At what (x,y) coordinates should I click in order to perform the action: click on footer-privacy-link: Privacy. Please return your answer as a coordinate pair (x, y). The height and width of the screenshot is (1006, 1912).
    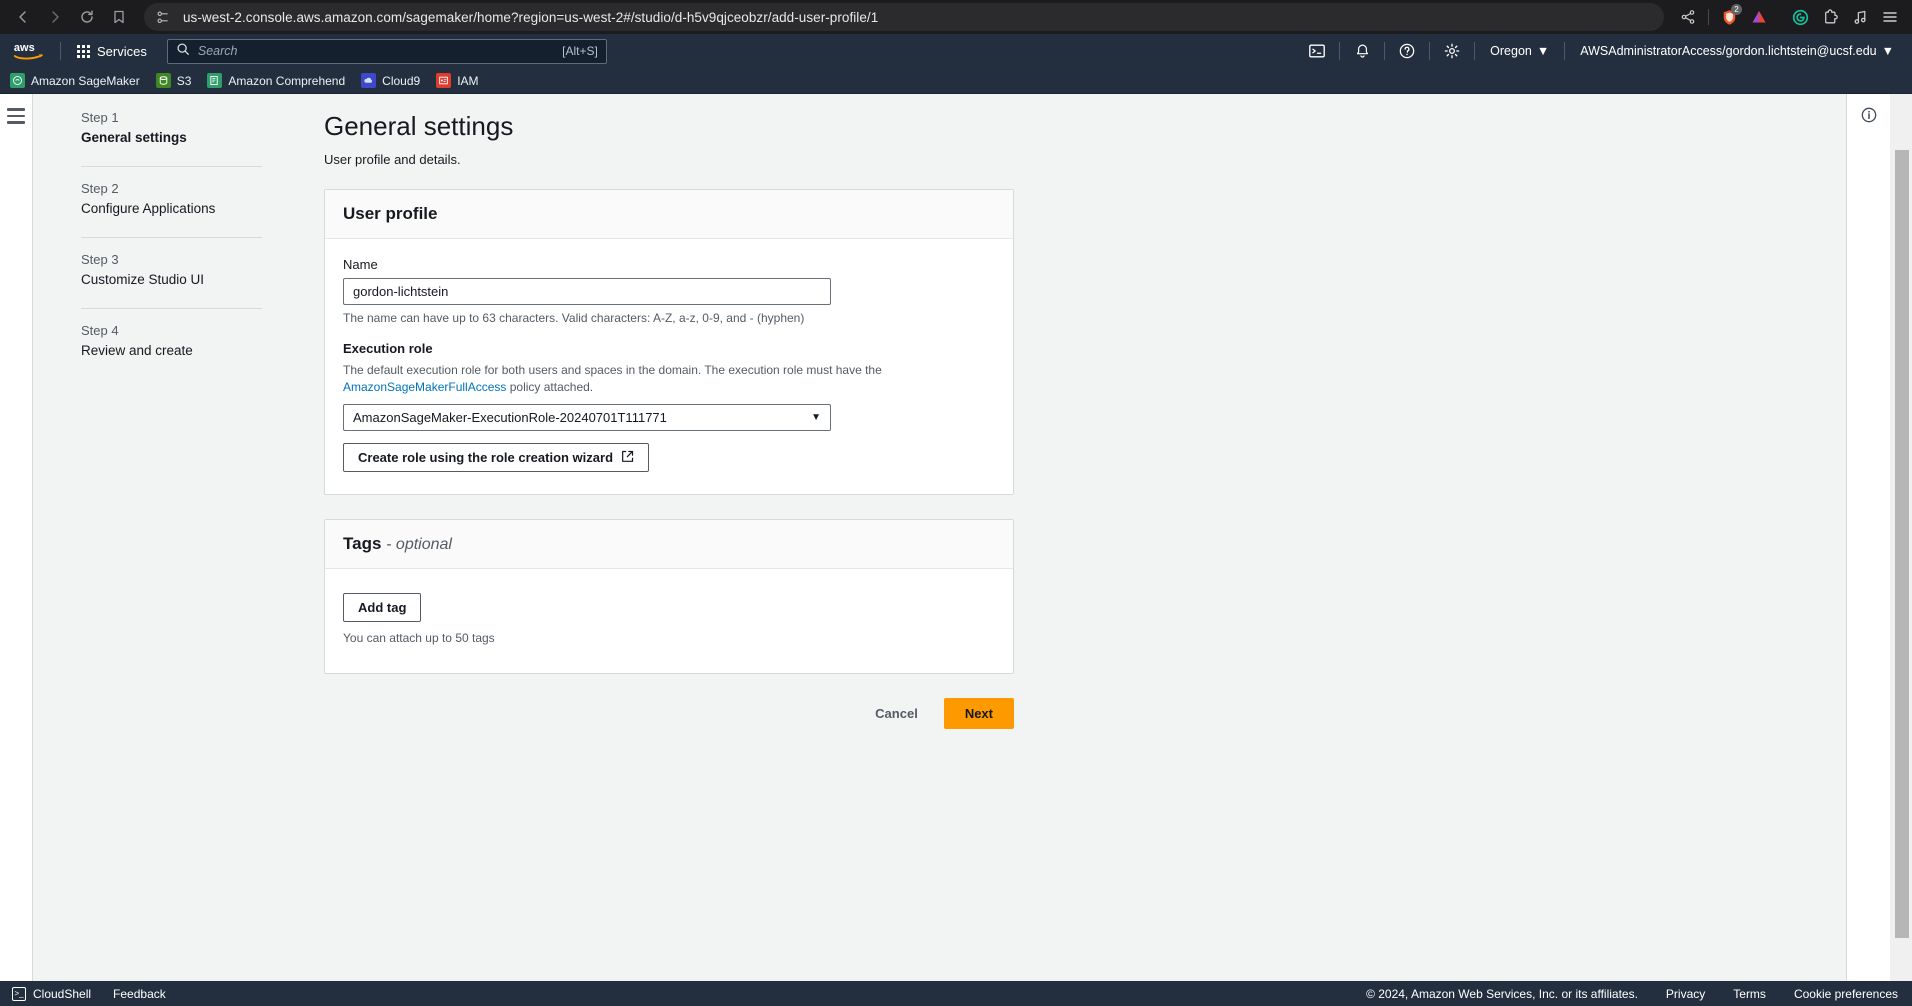
    Looking at the image, I should click on (1685, 994).